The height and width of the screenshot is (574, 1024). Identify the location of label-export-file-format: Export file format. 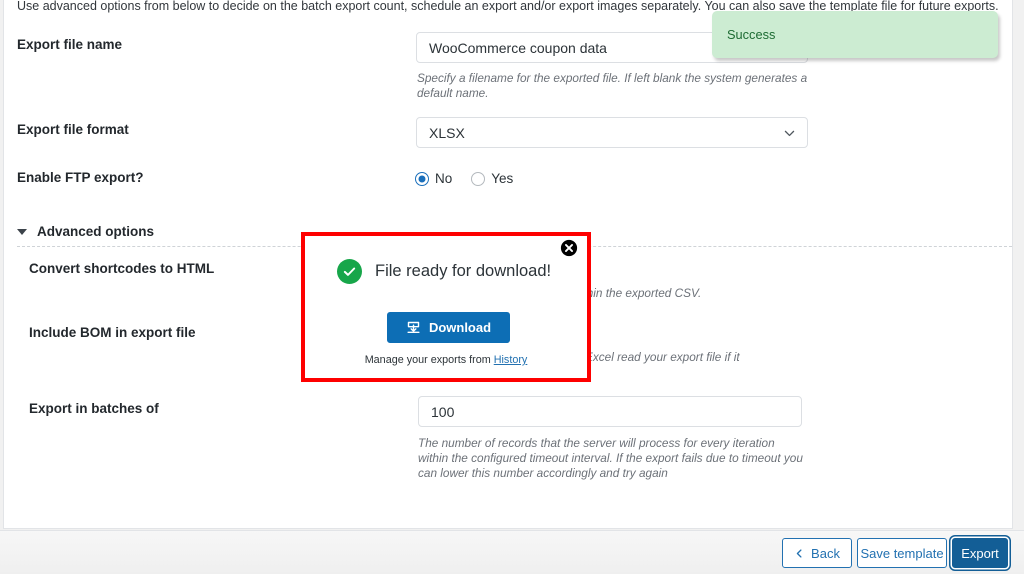
(73, 129).